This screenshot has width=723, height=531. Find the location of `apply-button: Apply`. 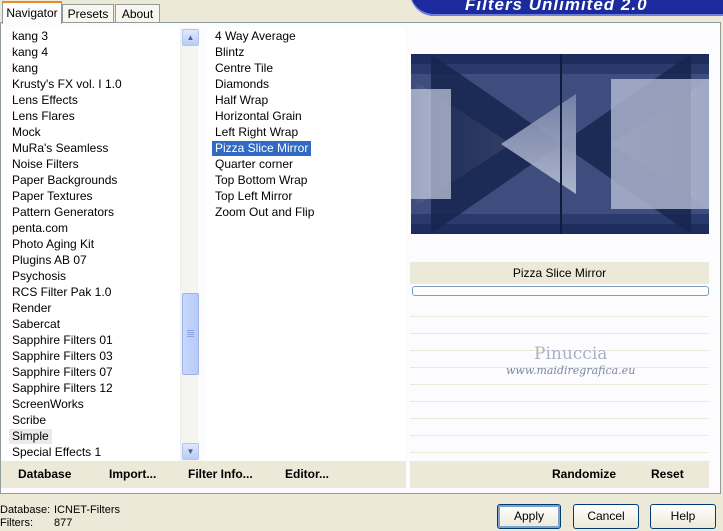

apply-button: Apply is located at coordinates (529, 516).